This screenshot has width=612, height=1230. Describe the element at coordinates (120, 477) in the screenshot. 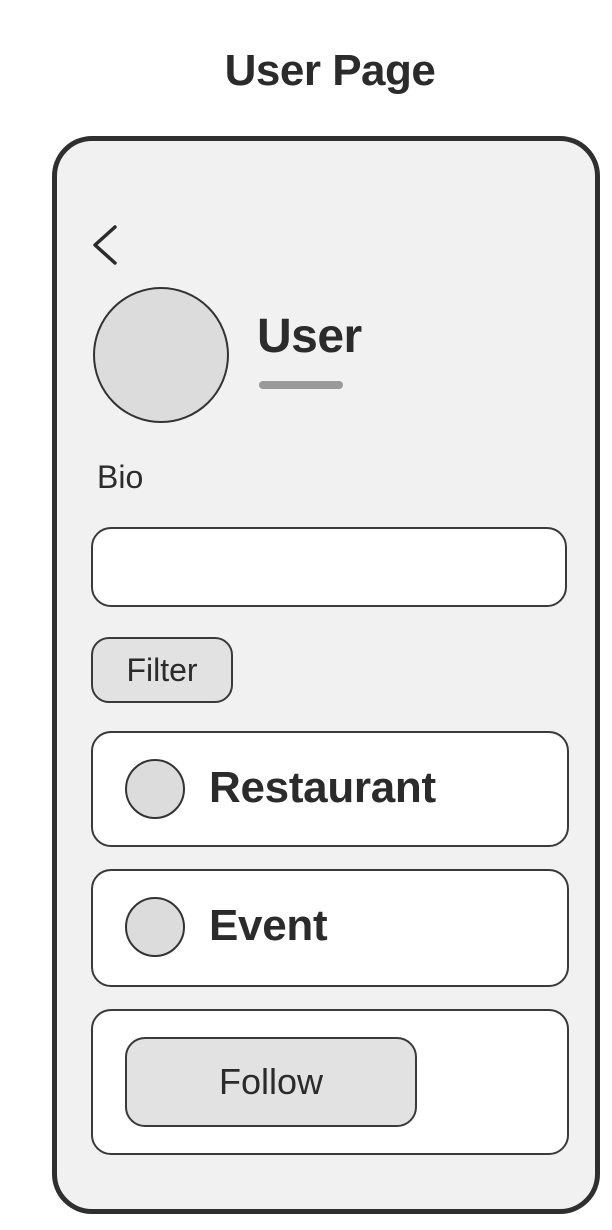

I see `bio-label: Bio` at that location.